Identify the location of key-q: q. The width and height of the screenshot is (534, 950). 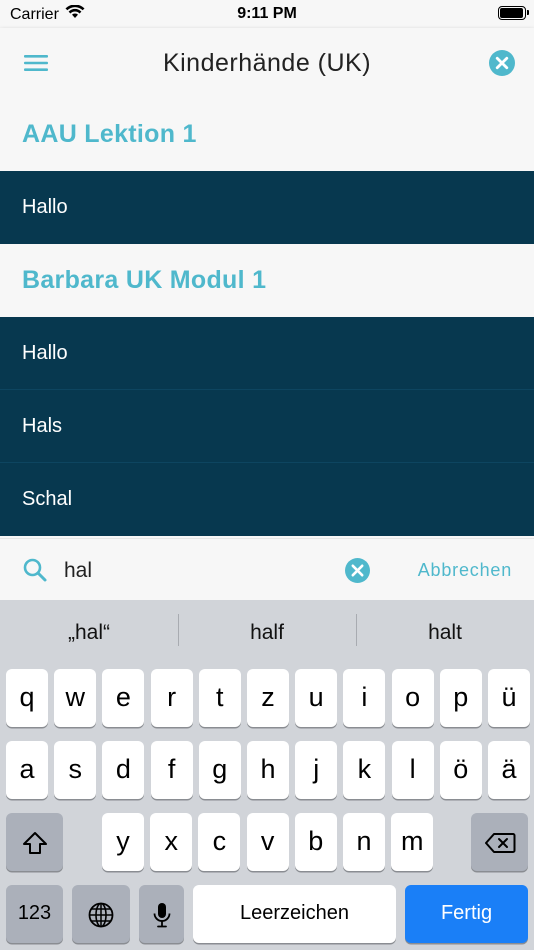
(27, 698).